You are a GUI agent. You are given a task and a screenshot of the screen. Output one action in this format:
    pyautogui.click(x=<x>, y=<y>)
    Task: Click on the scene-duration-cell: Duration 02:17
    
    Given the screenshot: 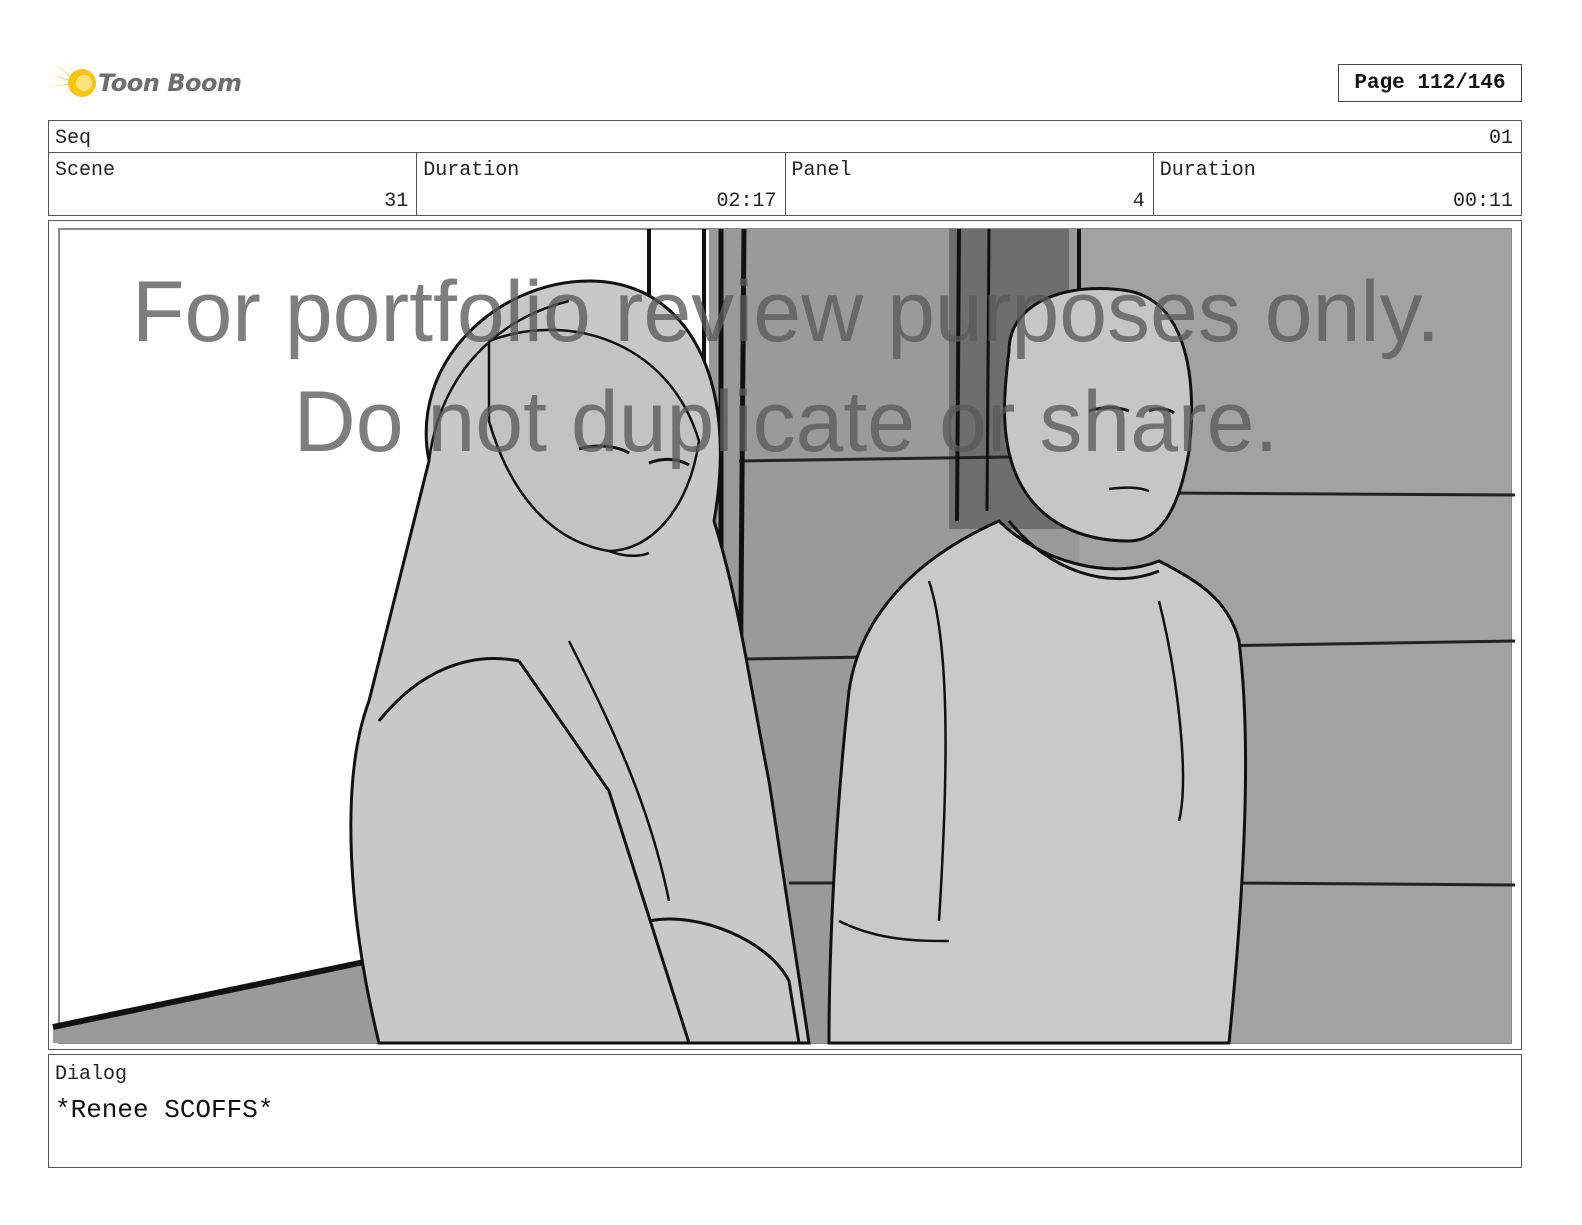 What is the action you would take?
    pyautogui.click(x=601, y=184)
    